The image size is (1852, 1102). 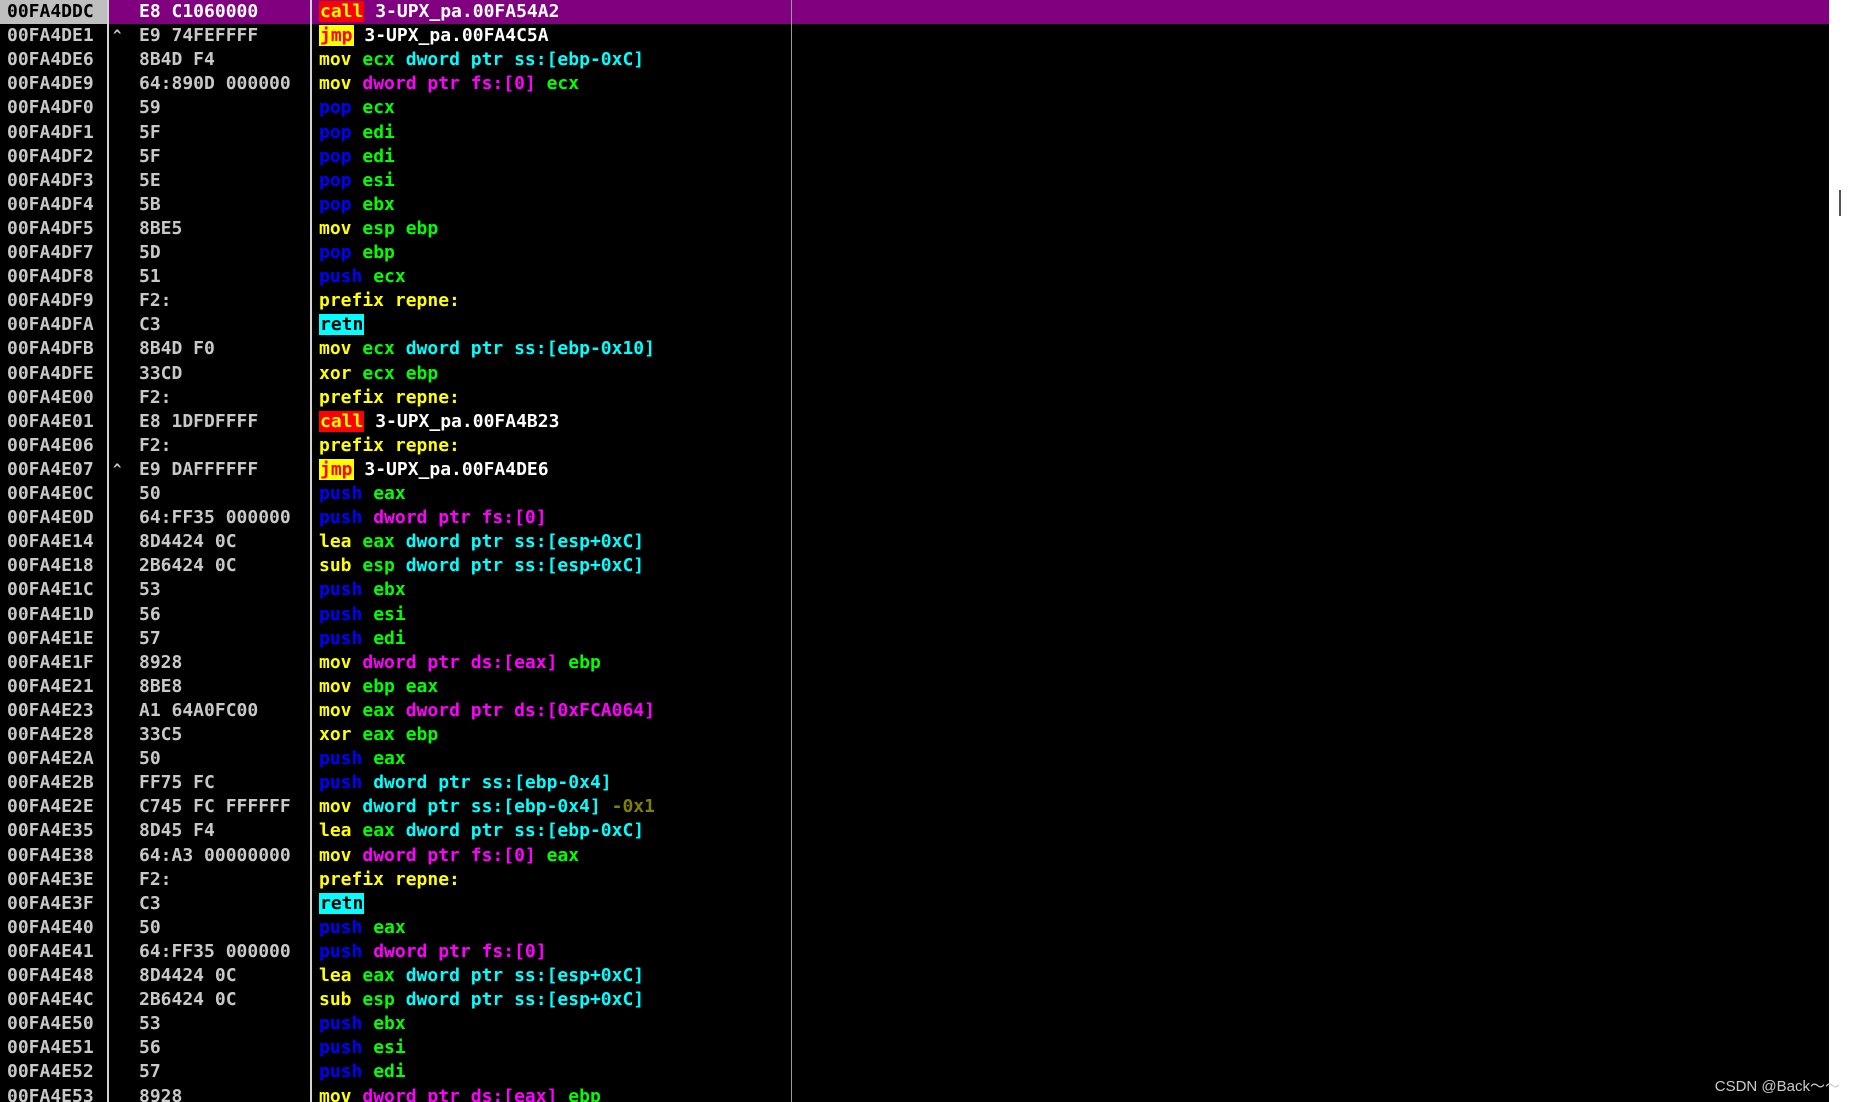 What do you see at coordinates (460, 1094) in the screenshot?
I see `asm-token: dword ptr ds:[eax]` at bounding box center [460, 1094].